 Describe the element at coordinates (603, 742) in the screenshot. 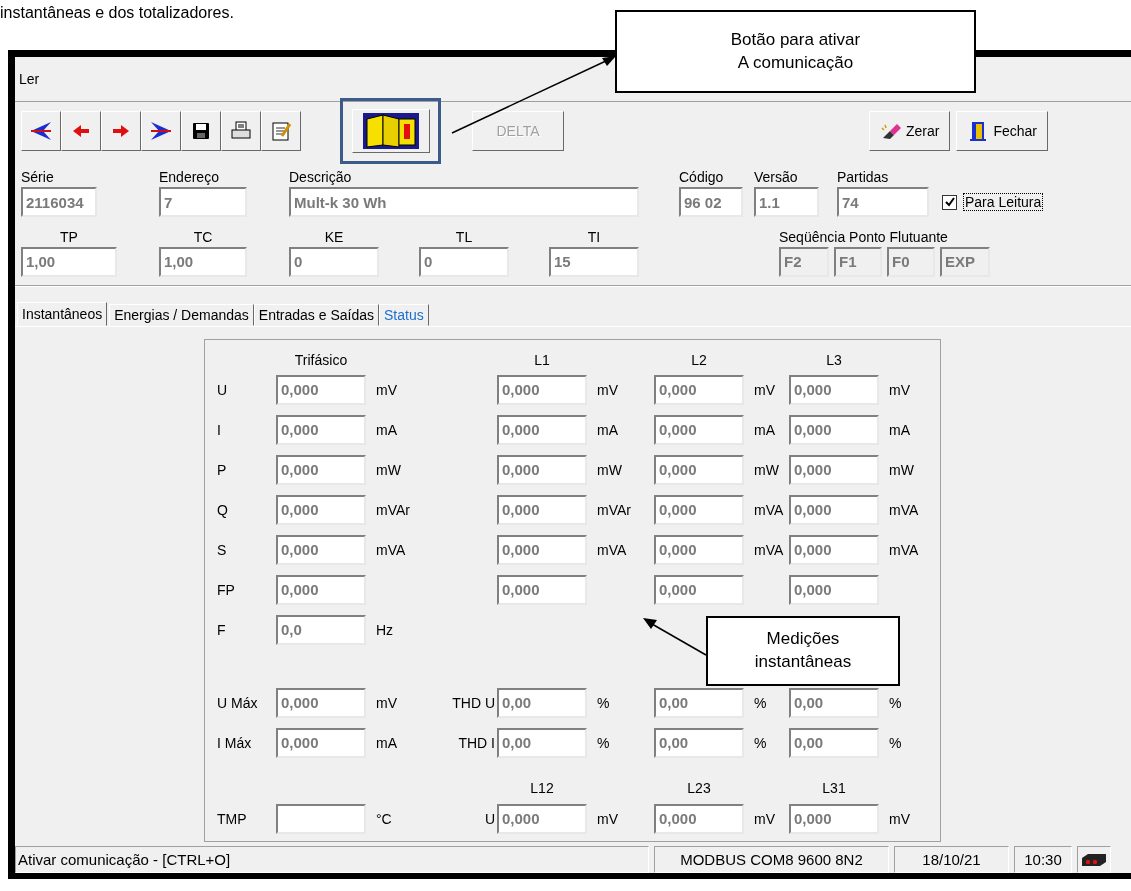

I see `unit-label: %` at that location.